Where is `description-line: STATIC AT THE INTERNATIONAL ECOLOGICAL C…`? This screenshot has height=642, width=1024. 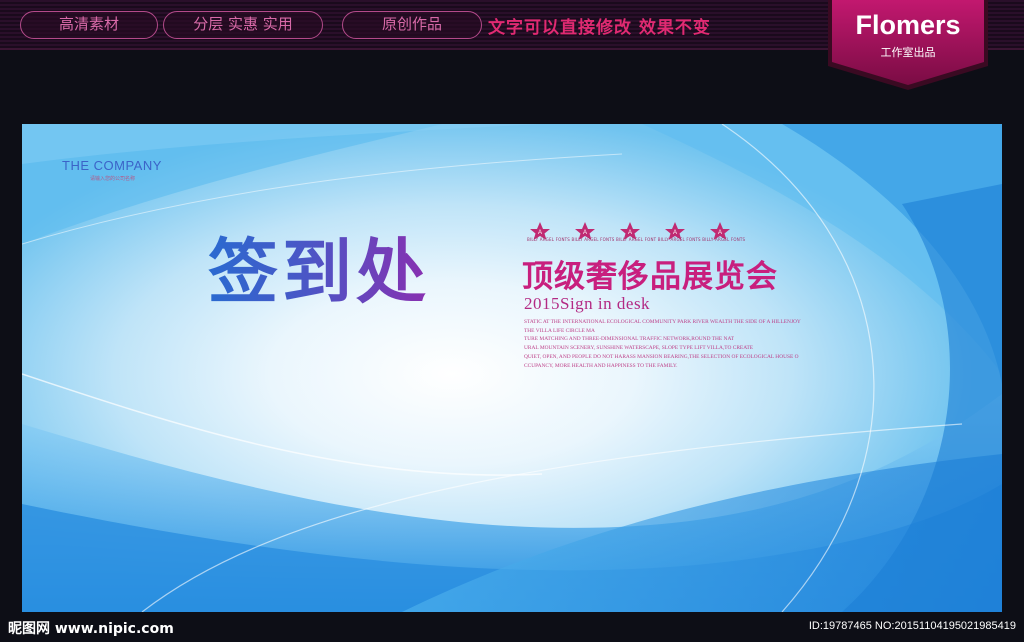 description-line: STATIC AT THE INTERNATIONAL ECOLOGICAL C… is located at coordinates (662, 322).